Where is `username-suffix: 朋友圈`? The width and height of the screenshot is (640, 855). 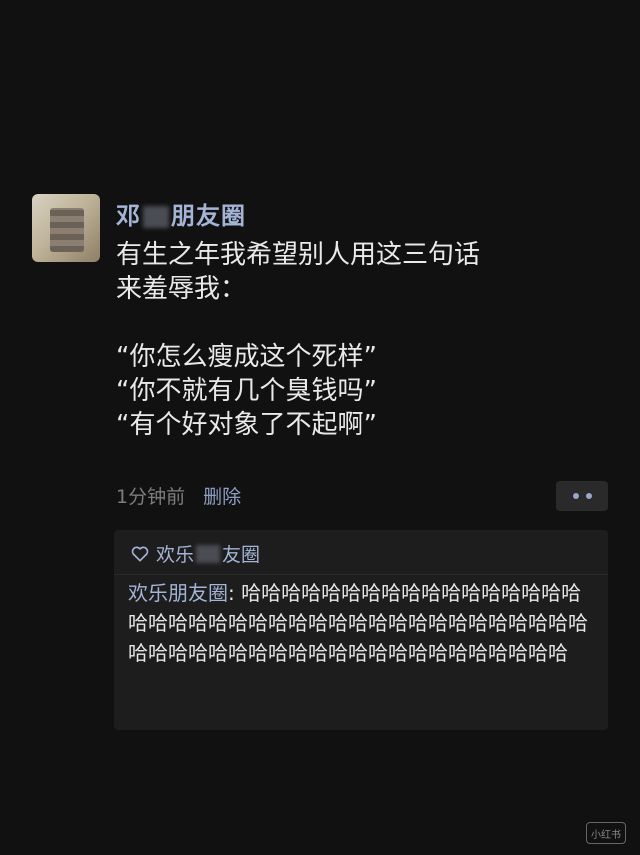
username-suffix: 朋友圈 is located at coordinates (208, 216).